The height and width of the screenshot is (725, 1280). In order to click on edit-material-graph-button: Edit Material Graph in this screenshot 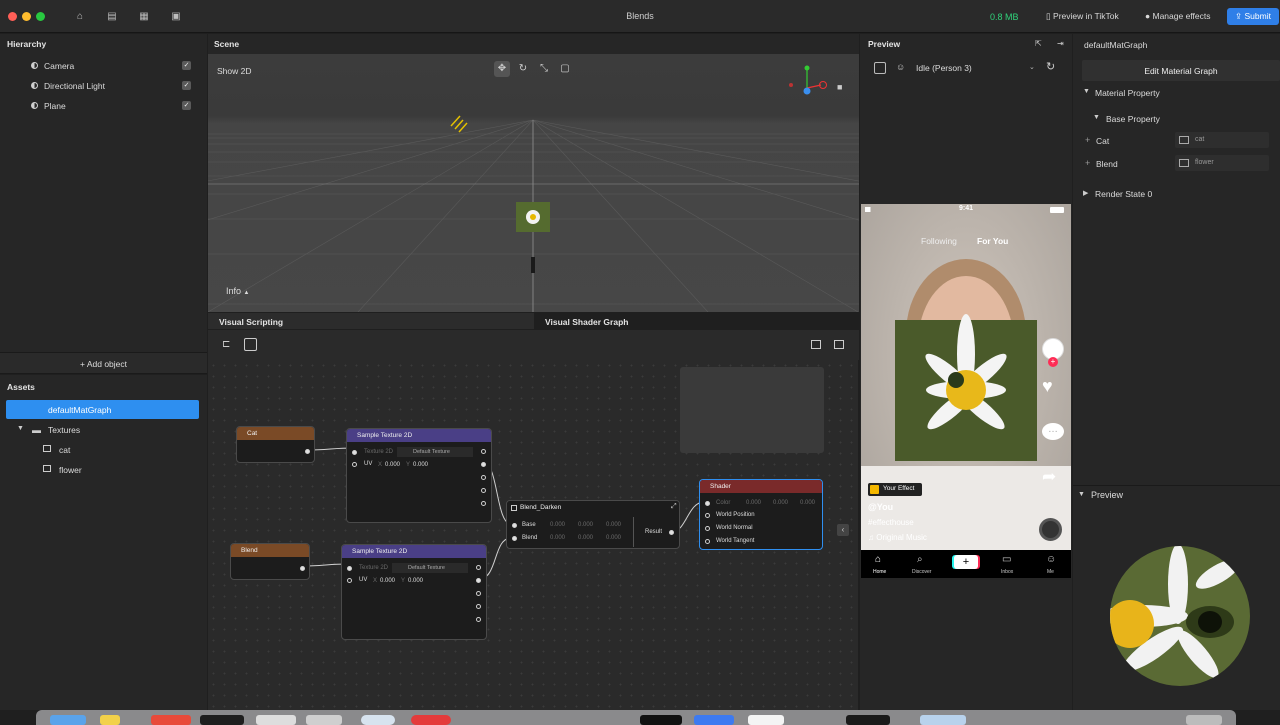, I will do `click(1181, 70)`.